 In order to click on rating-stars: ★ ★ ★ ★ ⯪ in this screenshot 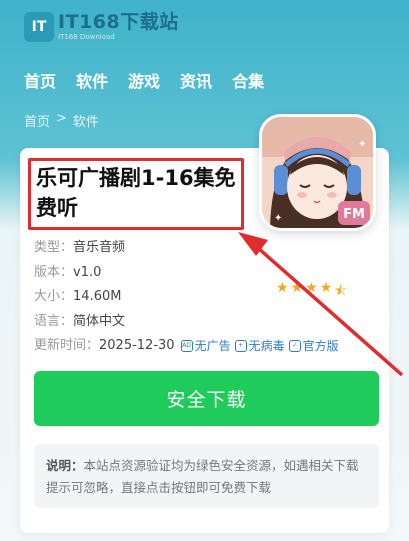, I will do `click(312, 292)`.